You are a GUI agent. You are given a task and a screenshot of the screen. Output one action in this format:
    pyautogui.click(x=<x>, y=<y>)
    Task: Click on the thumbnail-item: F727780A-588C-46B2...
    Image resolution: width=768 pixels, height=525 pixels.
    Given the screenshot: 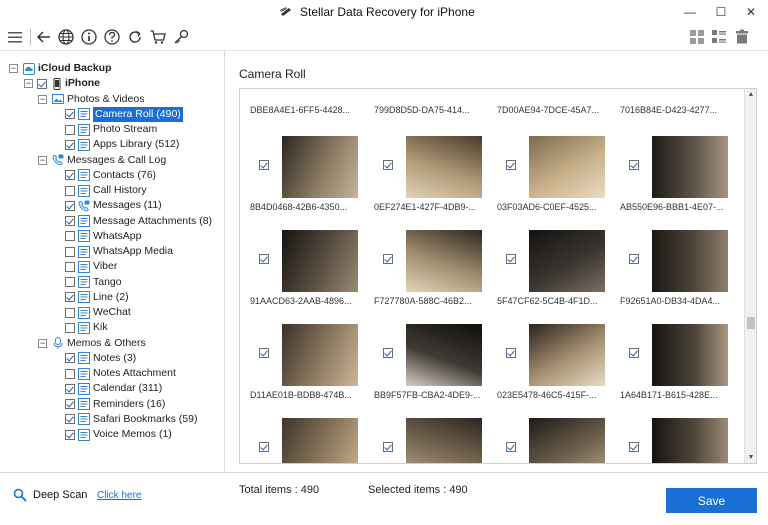 What is the action you would take?
    pyautogui.click(x=436, y=277)
    